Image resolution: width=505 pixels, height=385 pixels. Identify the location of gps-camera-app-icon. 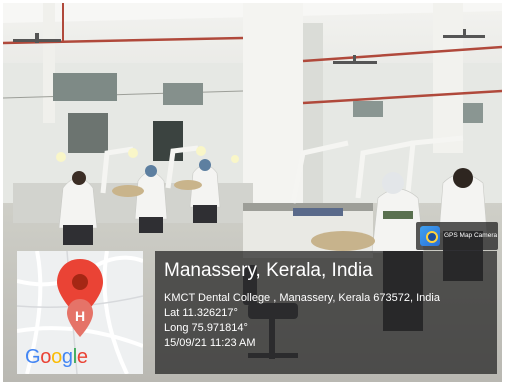
(430, 236).